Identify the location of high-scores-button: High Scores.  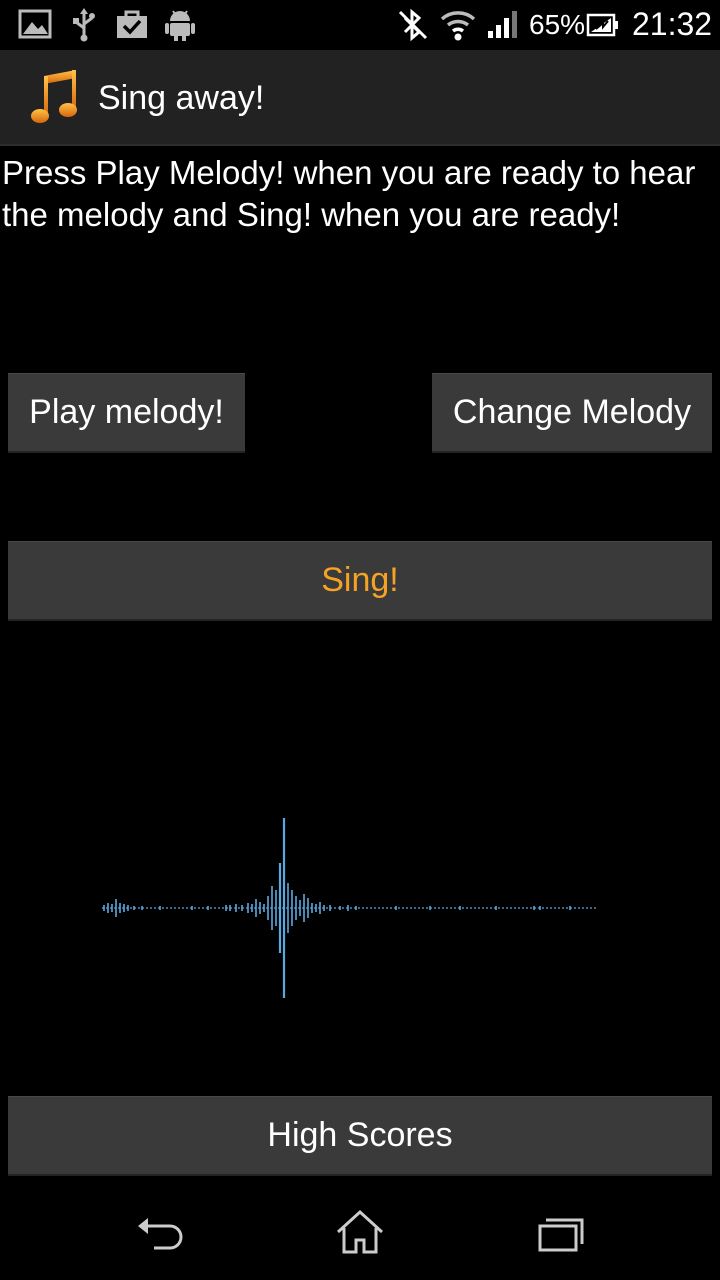
(360, 1136).